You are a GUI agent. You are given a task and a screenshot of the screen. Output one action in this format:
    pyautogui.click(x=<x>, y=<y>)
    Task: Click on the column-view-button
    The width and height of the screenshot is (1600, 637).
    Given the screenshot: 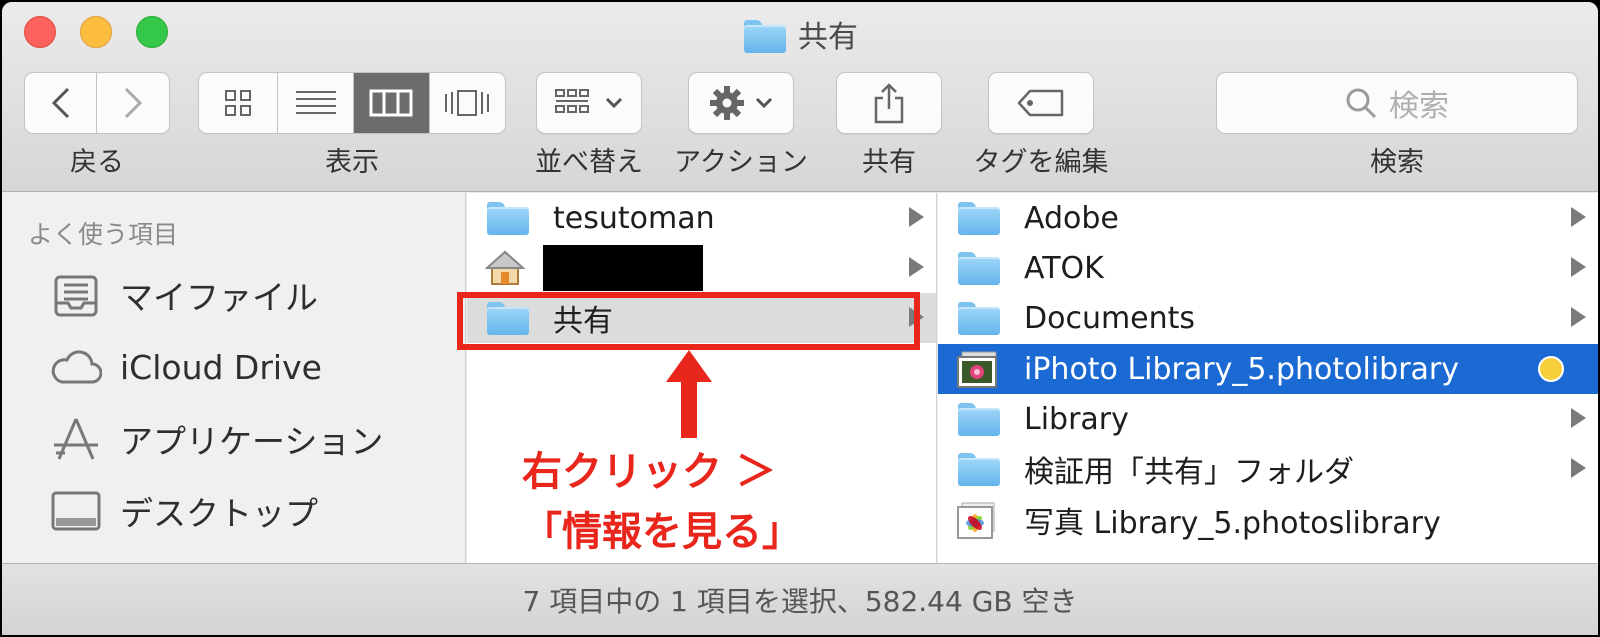 What is the action you would take?
    pyautogui.click(x=392, y=103)
    